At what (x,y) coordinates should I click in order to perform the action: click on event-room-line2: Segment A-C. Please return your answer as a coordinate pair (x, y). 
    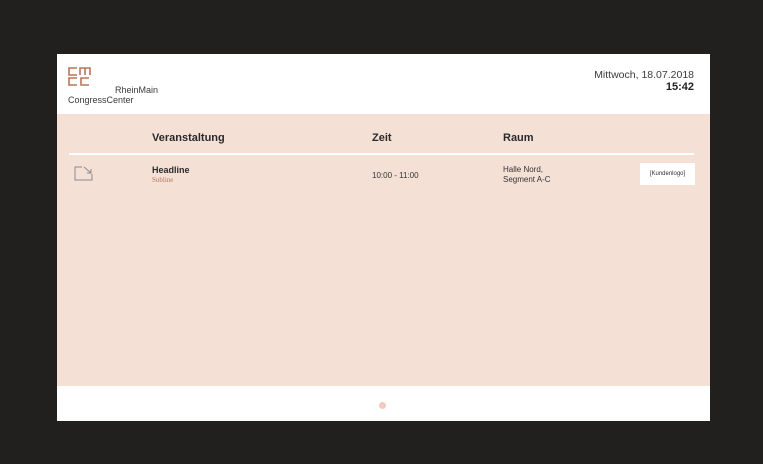
    Looking at the image, I should click on (527, 179).